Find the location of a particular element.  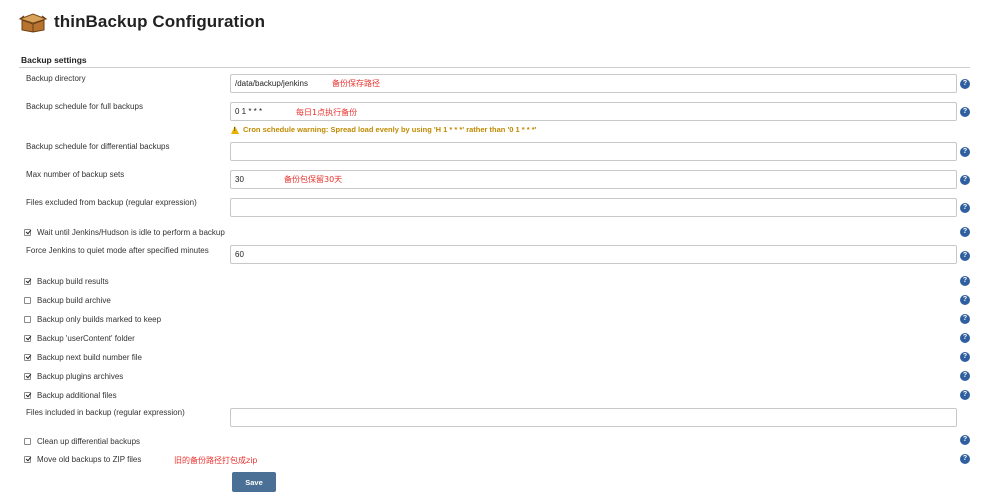

full-schedule-label: Backup schedule for full backups is located at coordinates (84, 106).